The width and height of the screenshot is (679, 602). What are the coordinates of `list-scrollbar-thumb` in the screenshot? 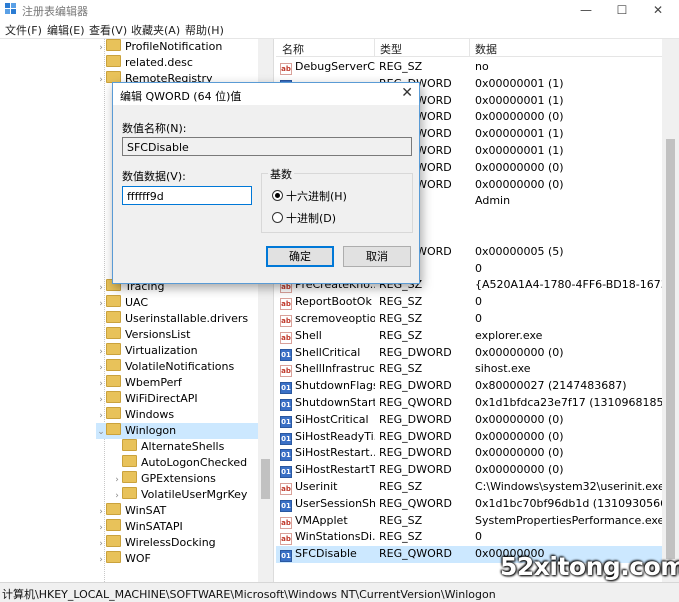 It's located at (670, 349).